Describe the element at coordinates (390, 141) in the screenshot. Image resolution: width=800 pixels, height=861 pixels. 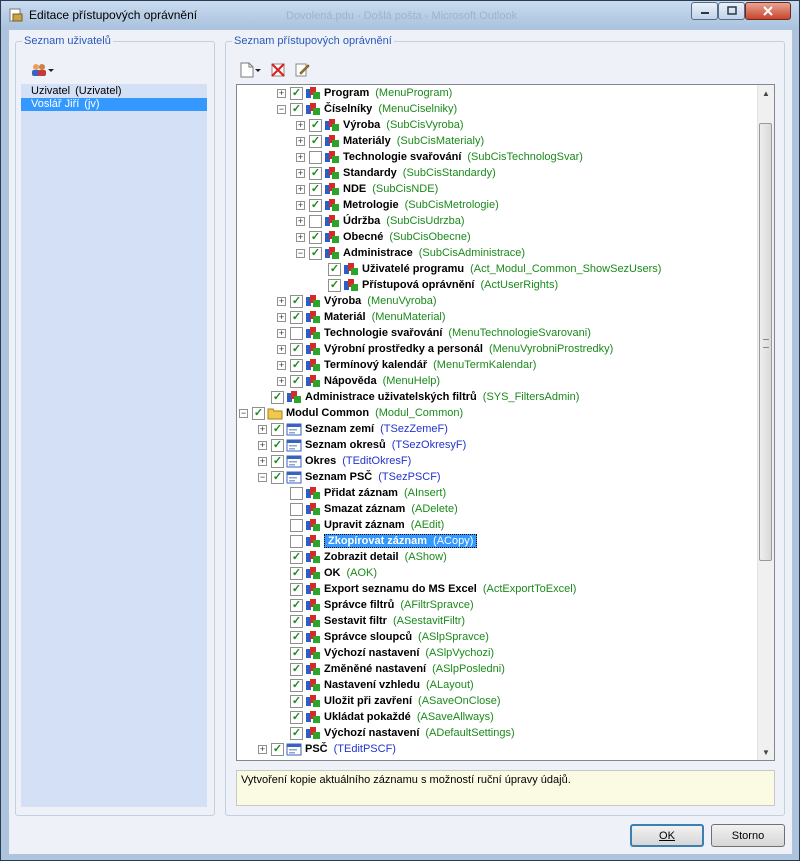
I see `tree-node: + ✓ Materiály (SubCisMaterialy)` at that location.